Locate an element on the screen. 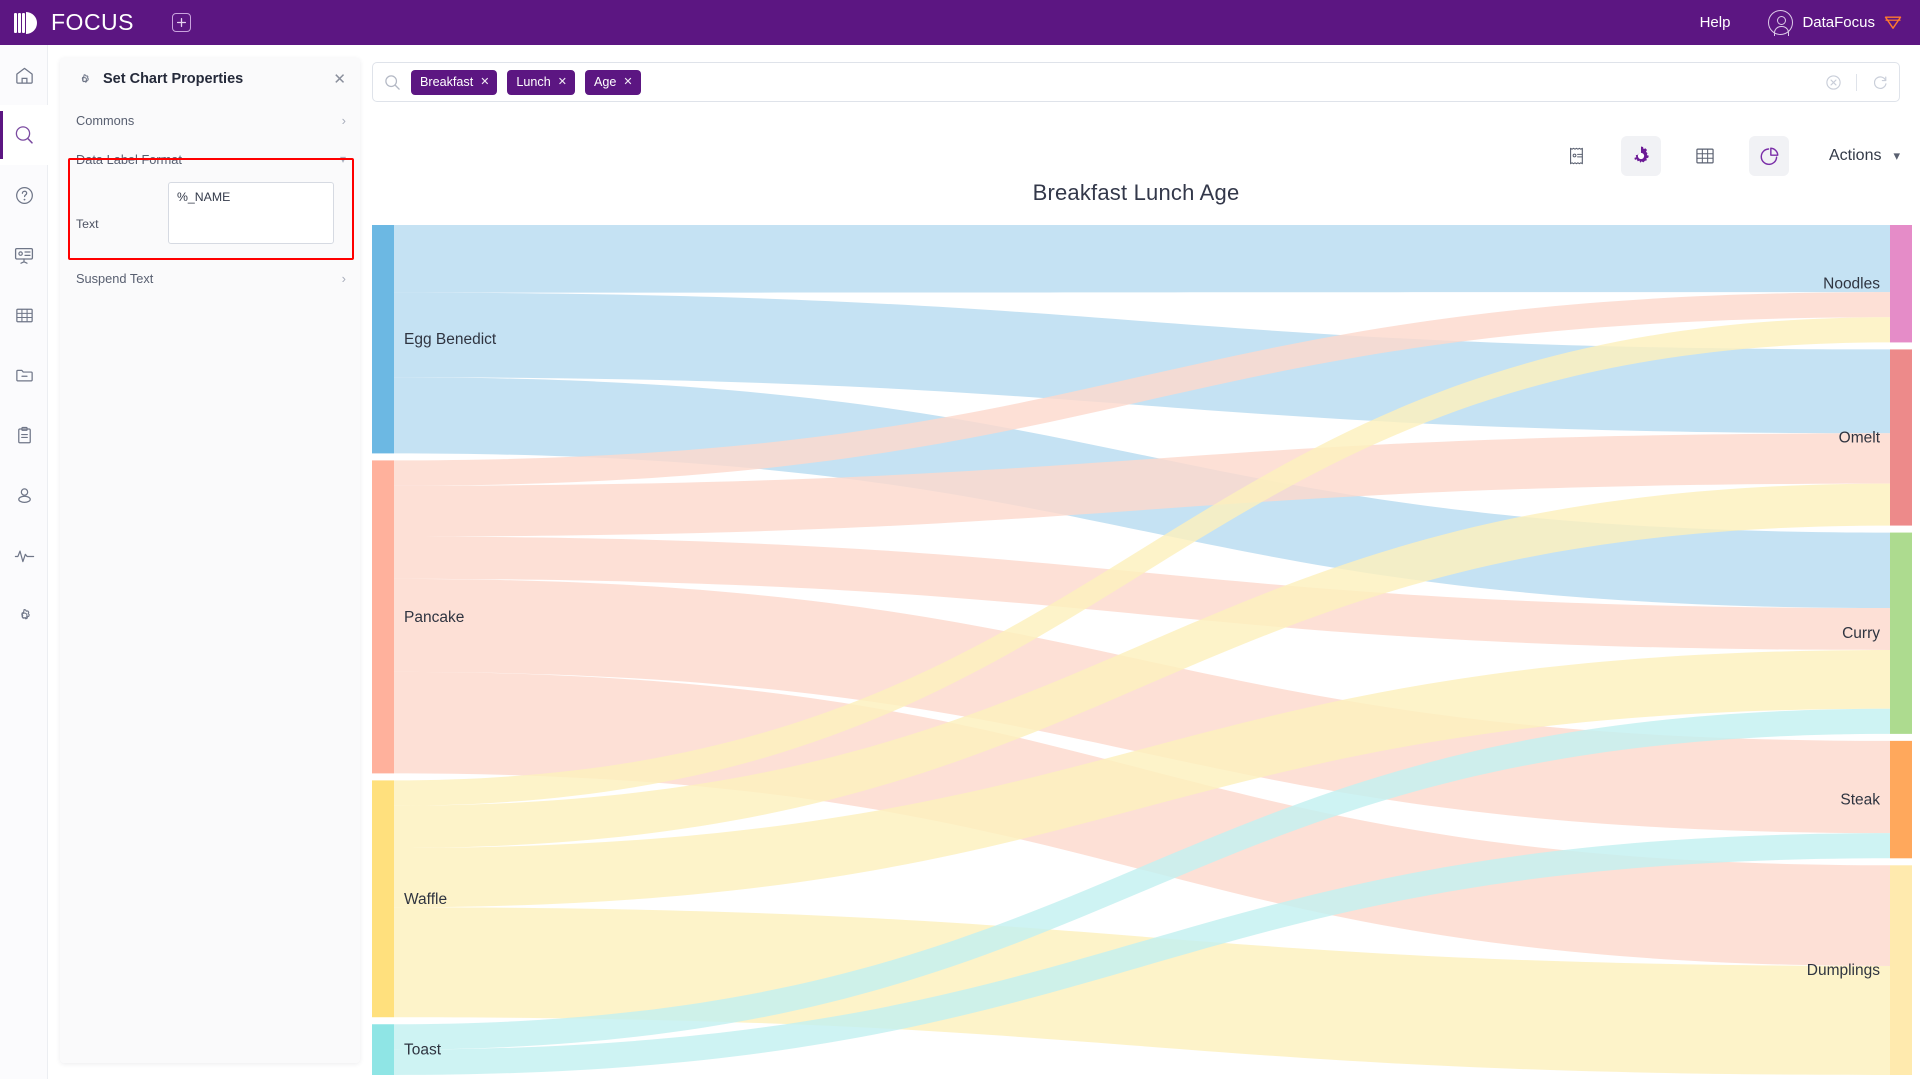 The height and width of the screenshot is (1079, 1920). receipt-icon is located at coordinates (1576, 156).